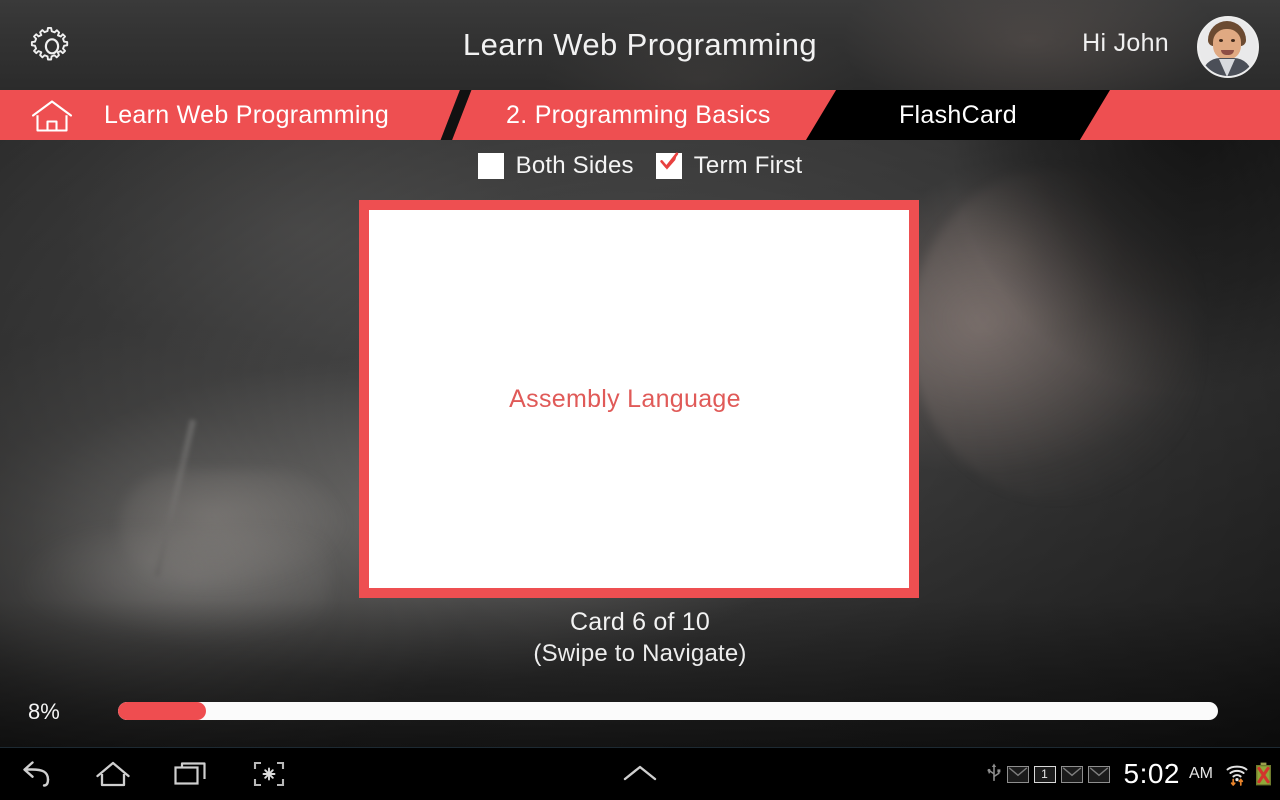 The height and width of the screenshot is (800, 1280). What do you see at coordinates (35, 774) in the screenshot?
I see `back-icon` at bounding box center [35, 774].